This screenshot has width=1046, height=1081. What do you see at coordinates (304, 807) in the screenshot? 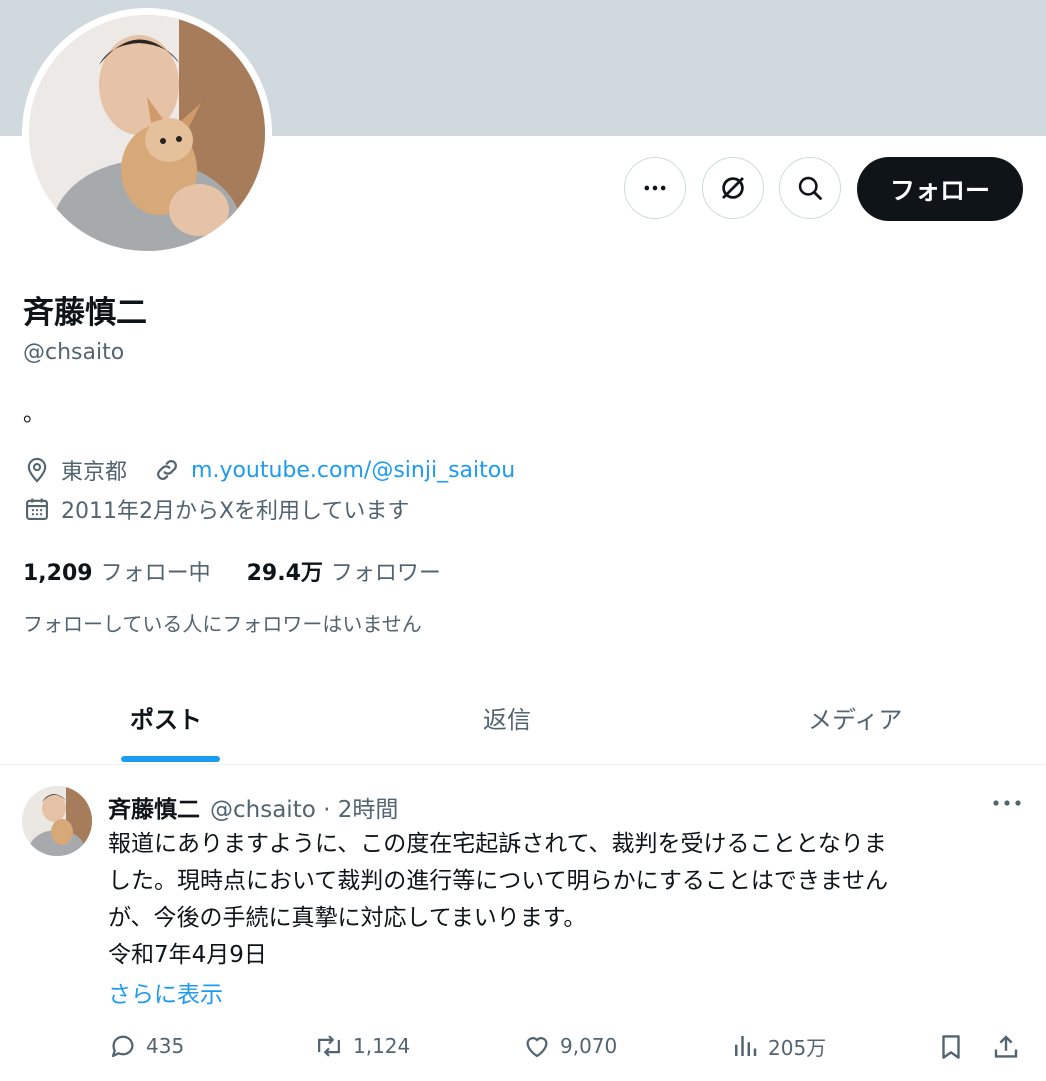
I see `post-handle-time: @chsaito · 2時間` at bounding box center [304, 807].